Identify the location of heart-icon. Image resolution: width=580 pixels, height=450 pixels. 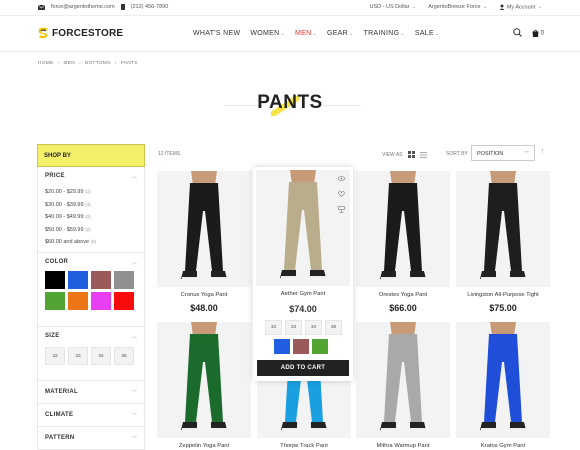
(341, 194).